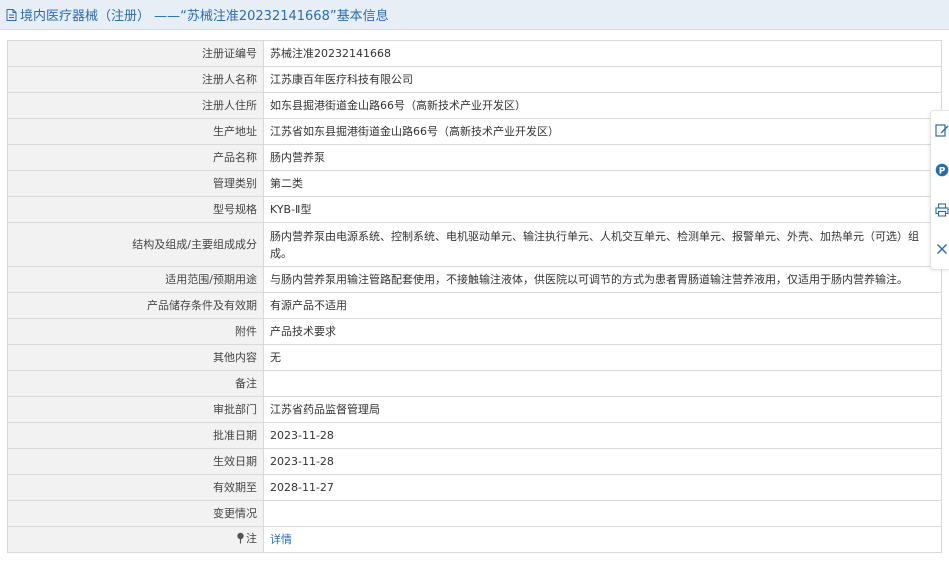 The width and height of the screenshot is (949, 579). Describe the element at coordinates (135, 513) in the screenshot. I see `row-label: 变更情况` at that location.